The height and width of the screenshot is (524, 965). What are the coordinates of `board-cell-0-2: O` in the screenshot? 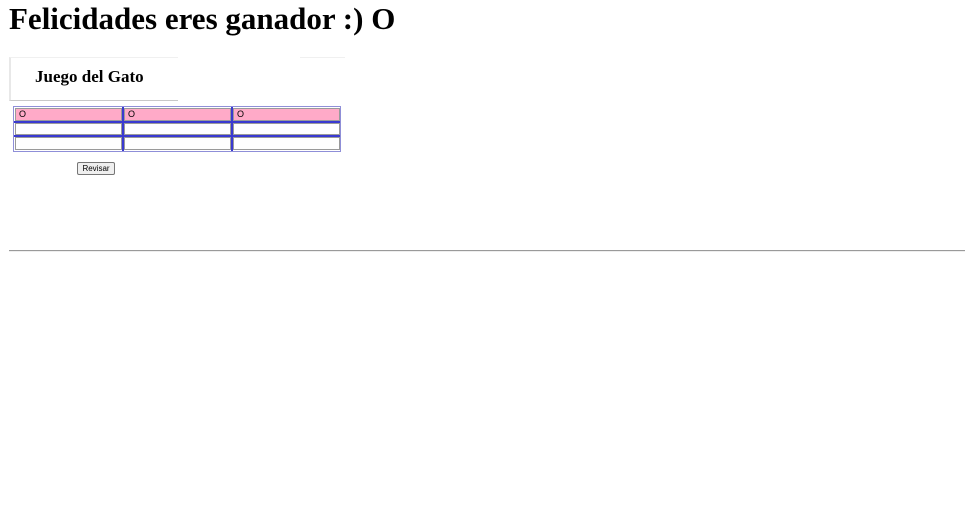 It's located at (286, 114).